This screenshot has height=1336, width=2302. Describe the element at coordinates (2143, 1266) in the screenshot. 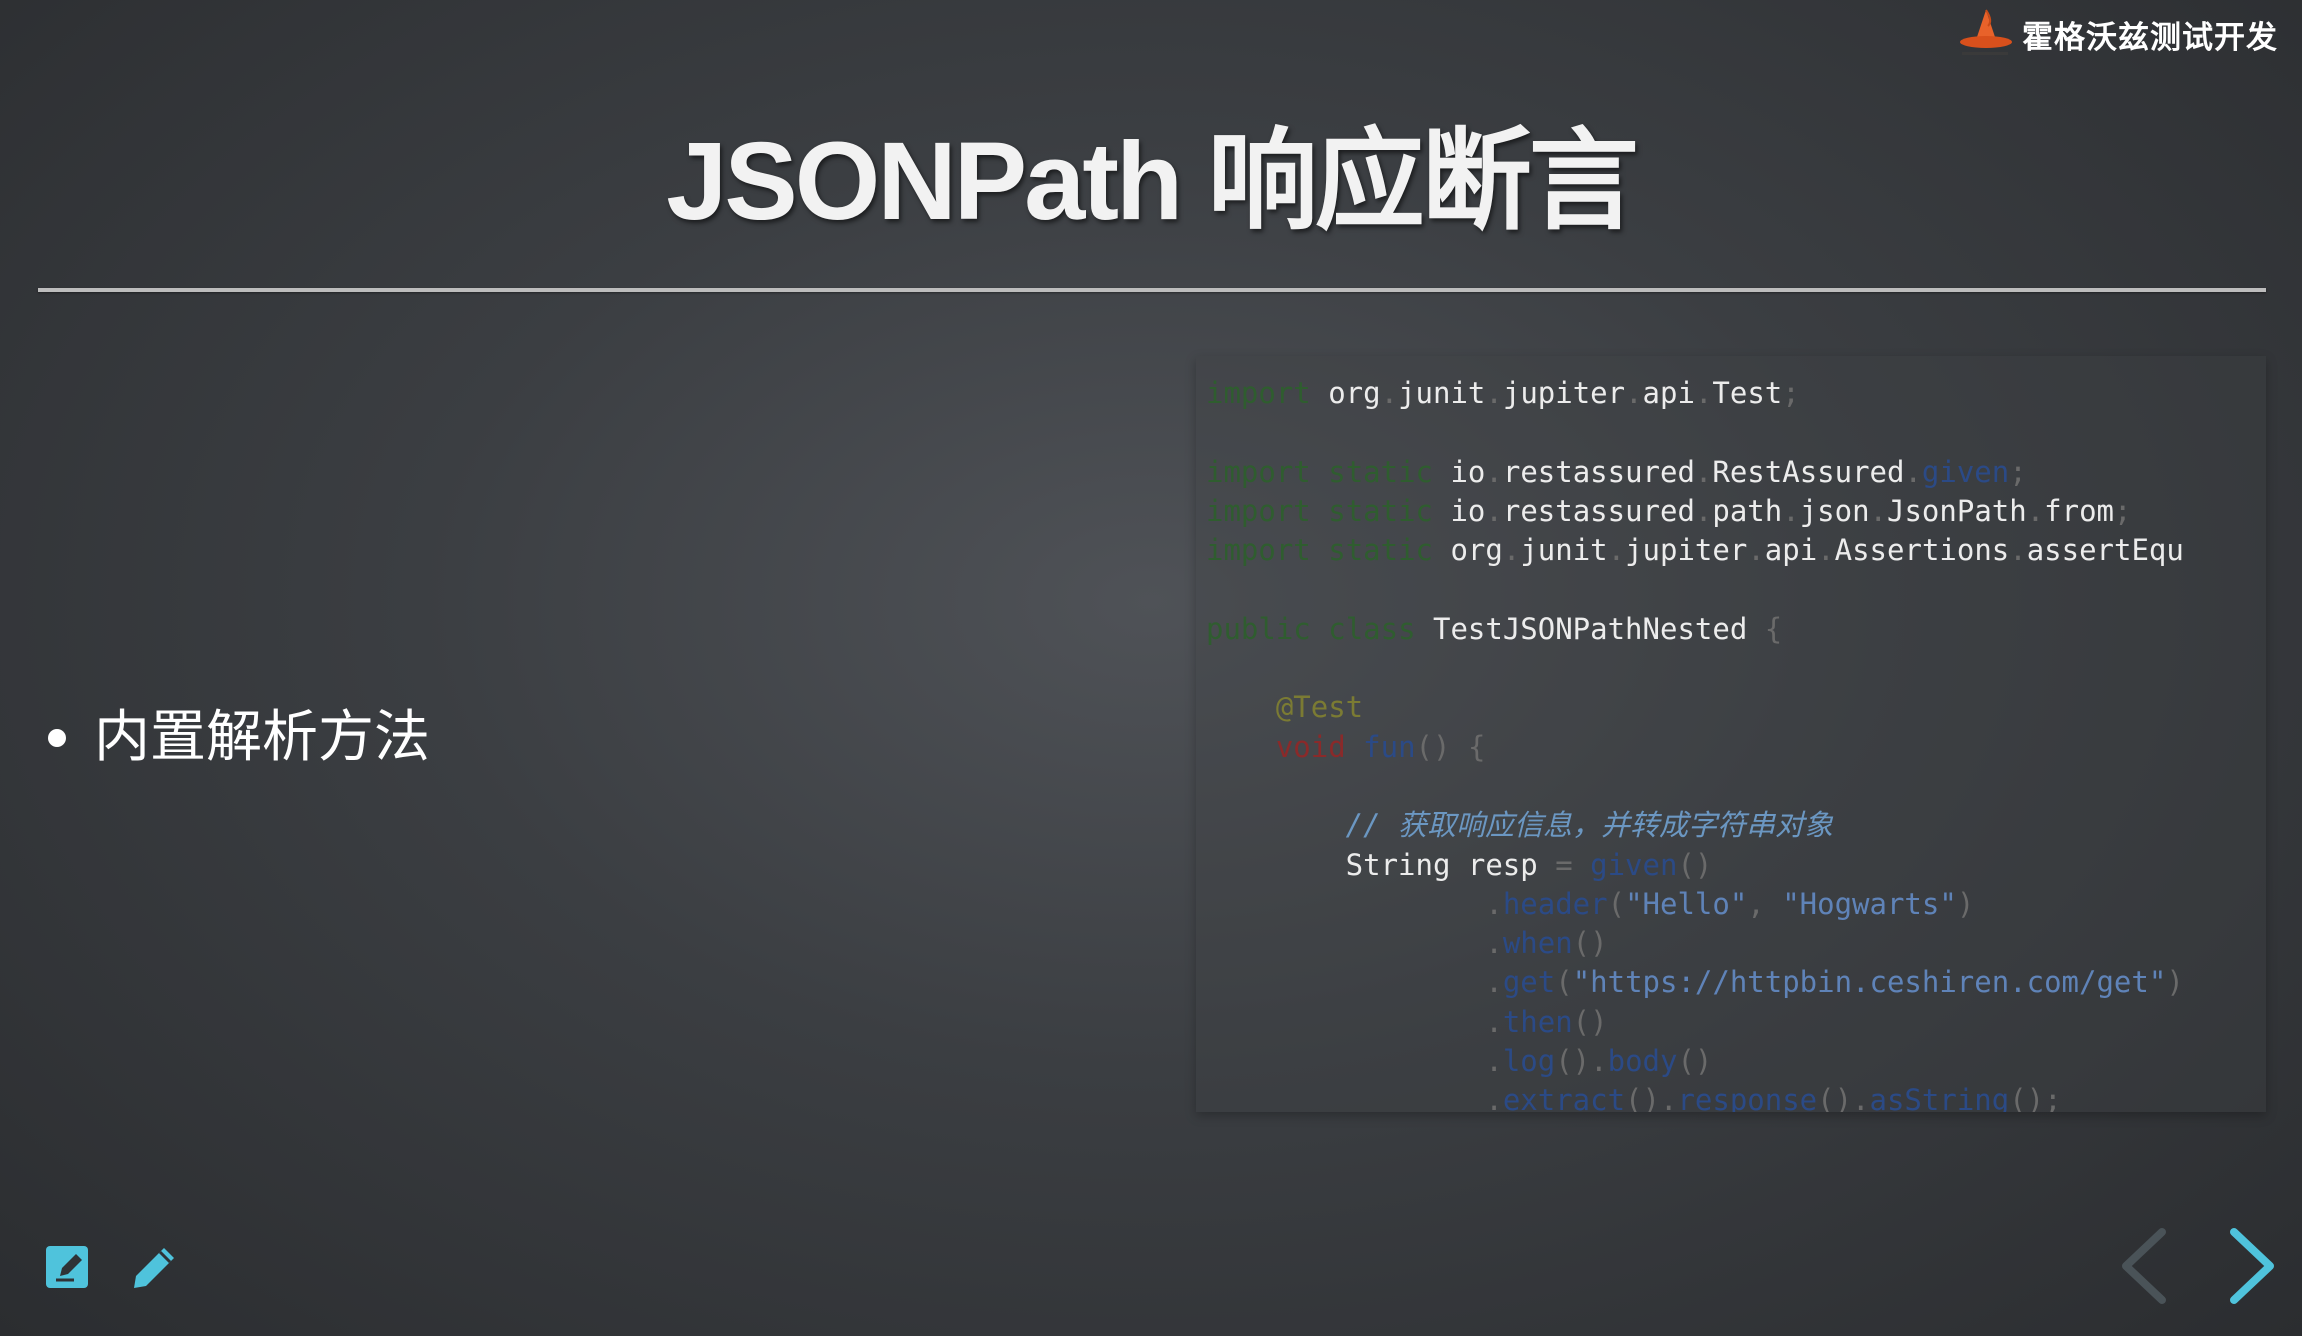

I see `chevron-left-icon` at that location.